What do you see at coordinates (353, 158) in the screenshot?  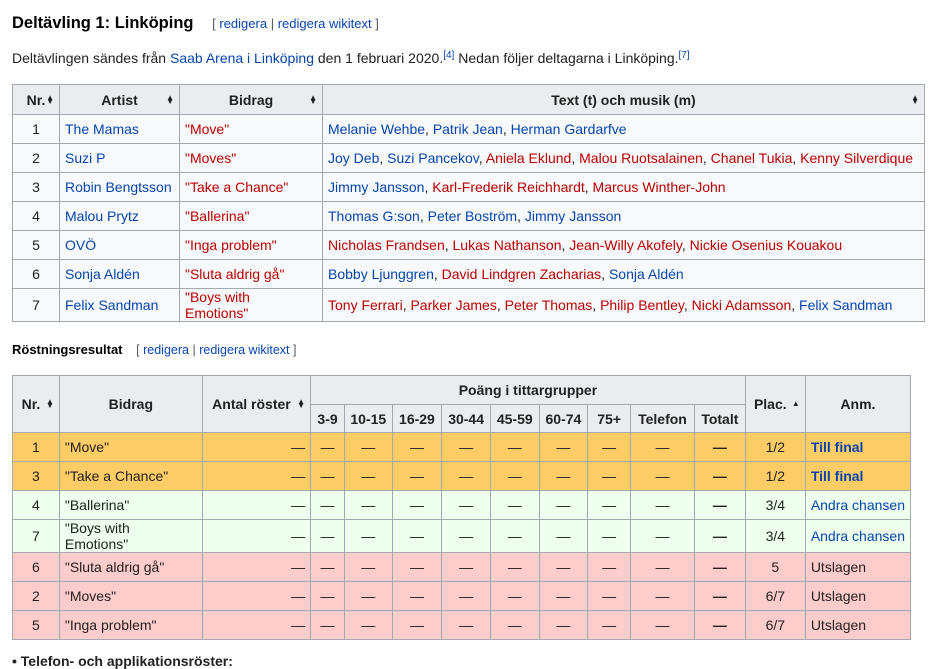 I see `writer-link: Joy Deb` at bounding box center [353, 158].